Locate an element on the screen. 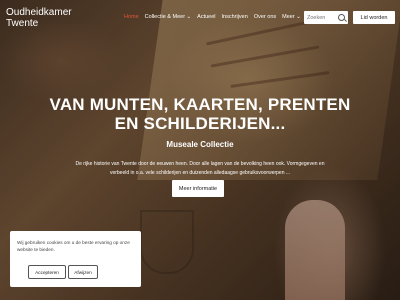 This screenshot has width=400, height=300. nav-item-actueel: Actueel is located at coordinates (206, 17).